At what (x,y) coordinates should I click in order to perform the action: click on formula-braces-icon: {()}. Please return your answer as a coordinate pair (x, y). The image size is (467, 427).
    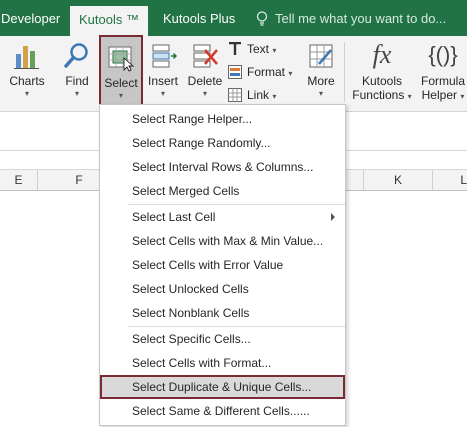
    Looking at the image, I should click on (443, 54).